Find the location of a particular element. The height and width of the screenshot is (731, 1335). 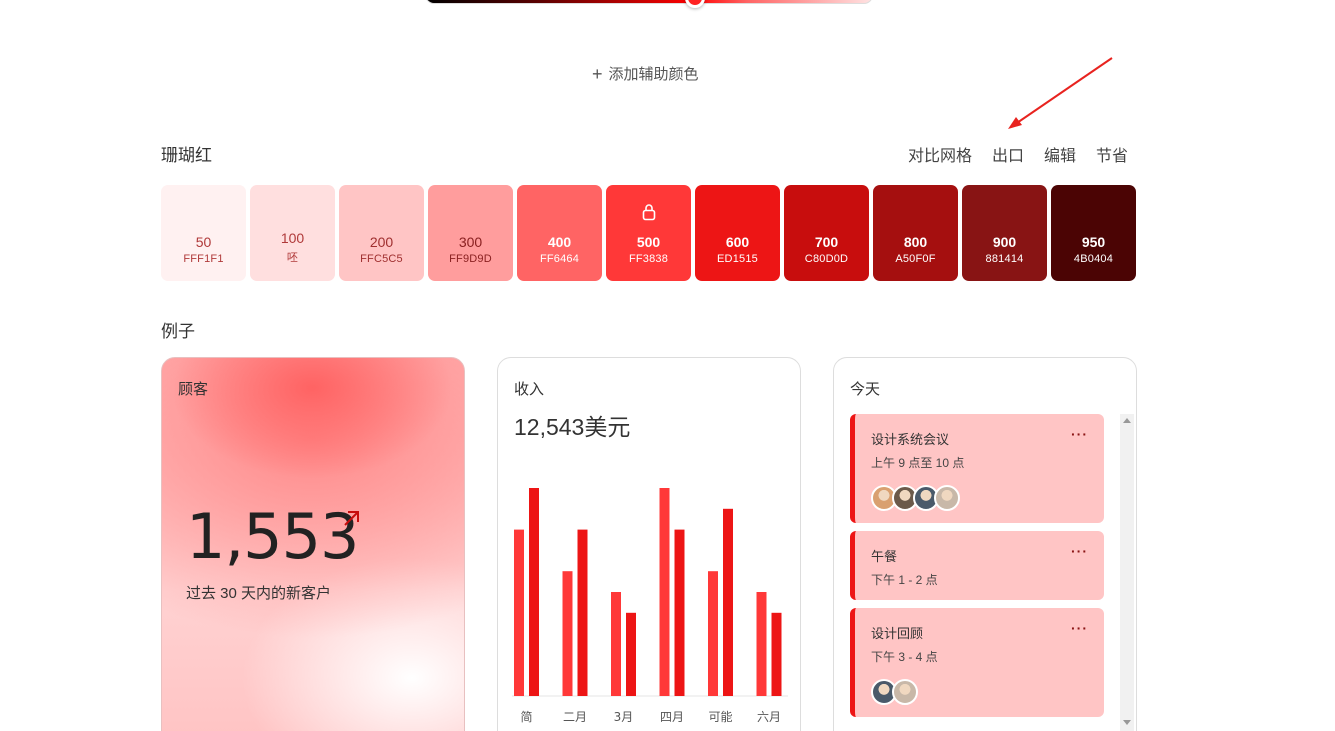

calendar-event: 午餐下午 1 - 2 点 ··· is located at coordinates (977, 565).